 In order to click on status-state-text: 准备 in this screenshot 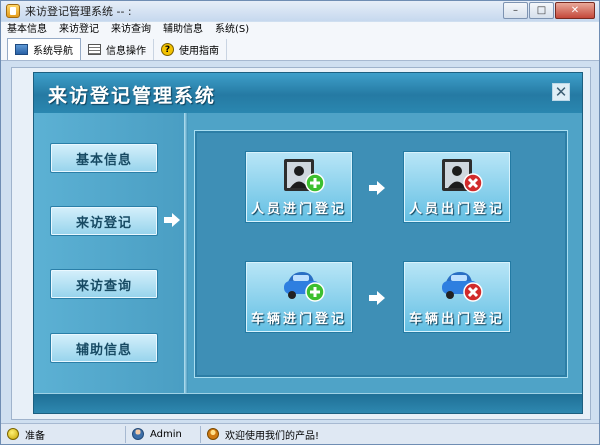, I will do `click(35, 436)`.